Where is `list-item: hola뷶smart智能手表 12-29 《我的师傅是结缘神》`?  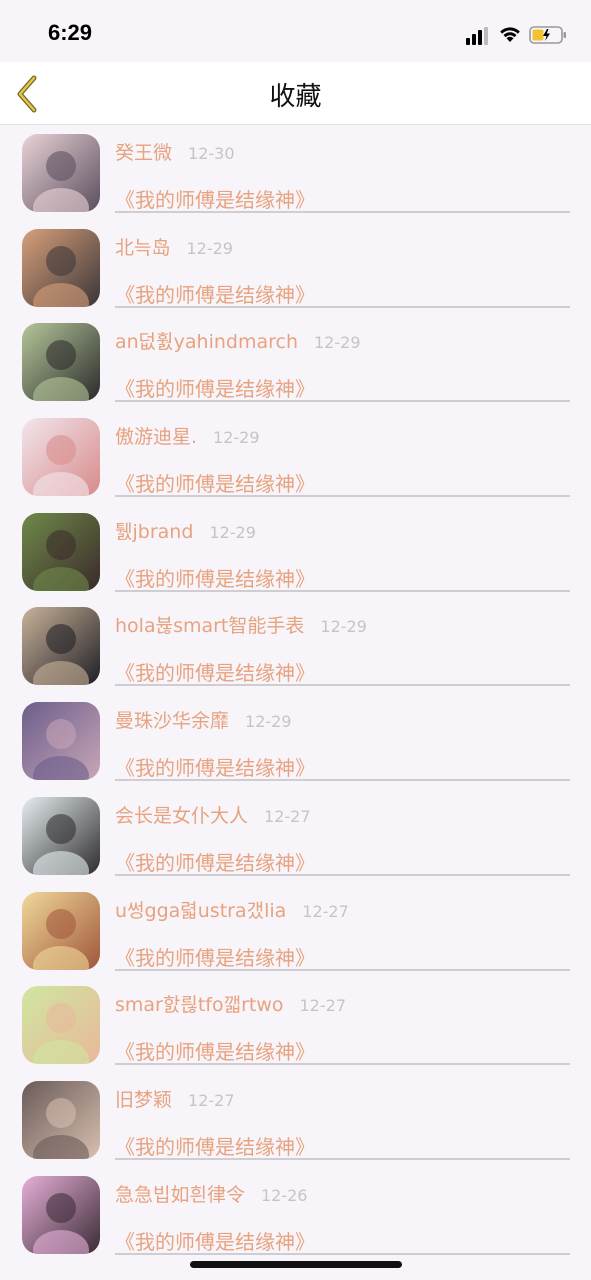
list-item: hola뷶smart智能手表 12-29 《我的师傅是结缘神》 is located at coordinates (295, 645).